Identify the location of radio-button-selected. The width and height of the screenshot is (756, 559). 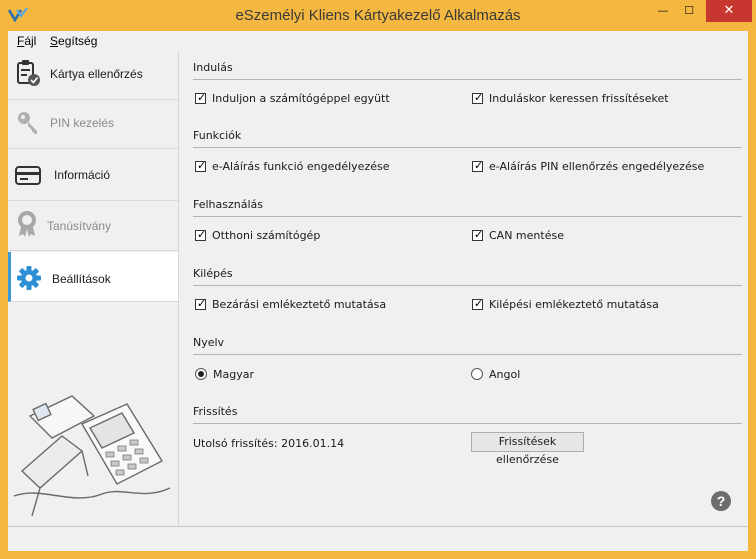
(201, 374).